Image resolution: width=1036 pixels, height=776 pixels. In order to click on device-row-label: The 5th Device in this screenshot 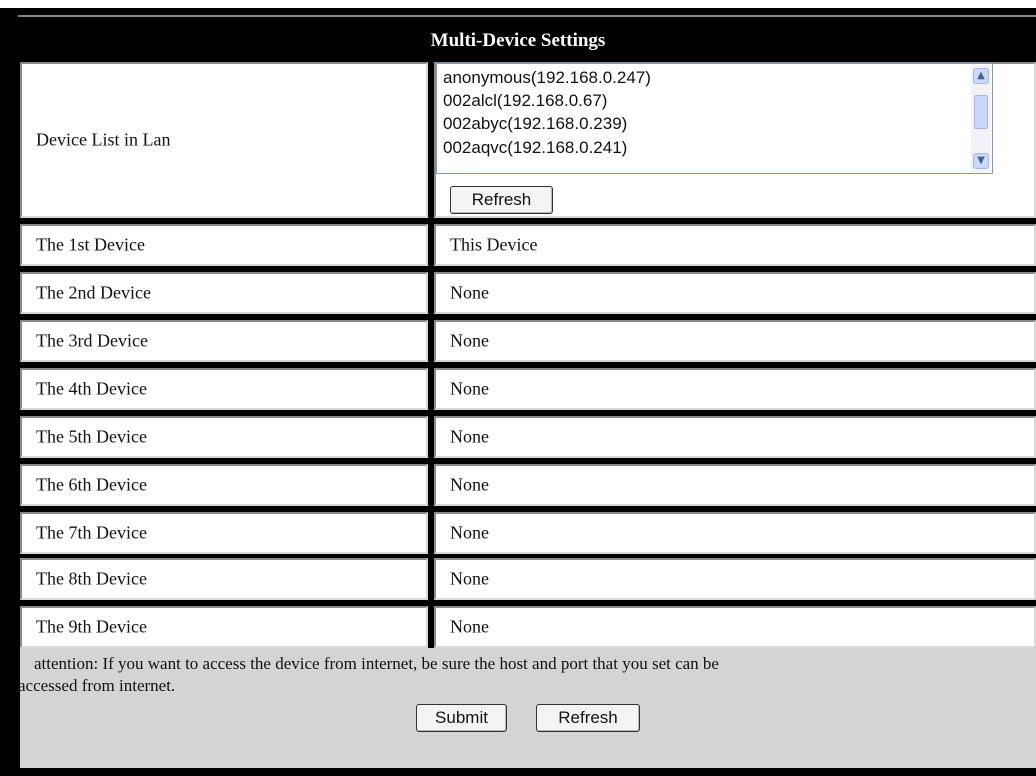, I will do `click(224, 437)`.